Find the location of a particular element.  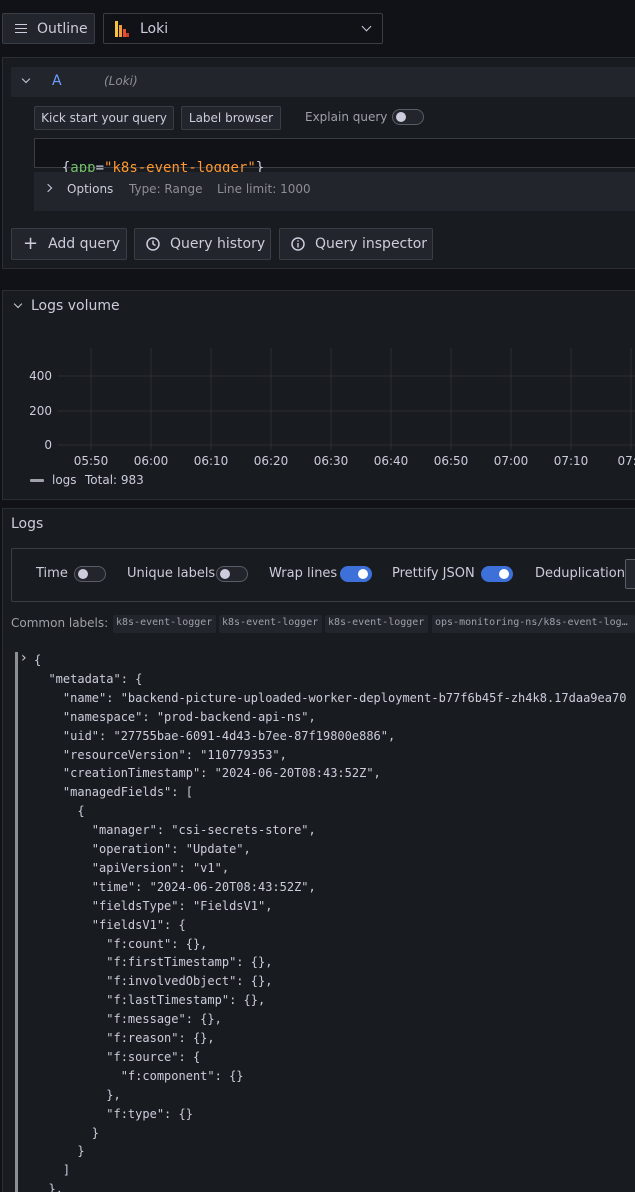

info-icon is located at coordinates (298, 244).